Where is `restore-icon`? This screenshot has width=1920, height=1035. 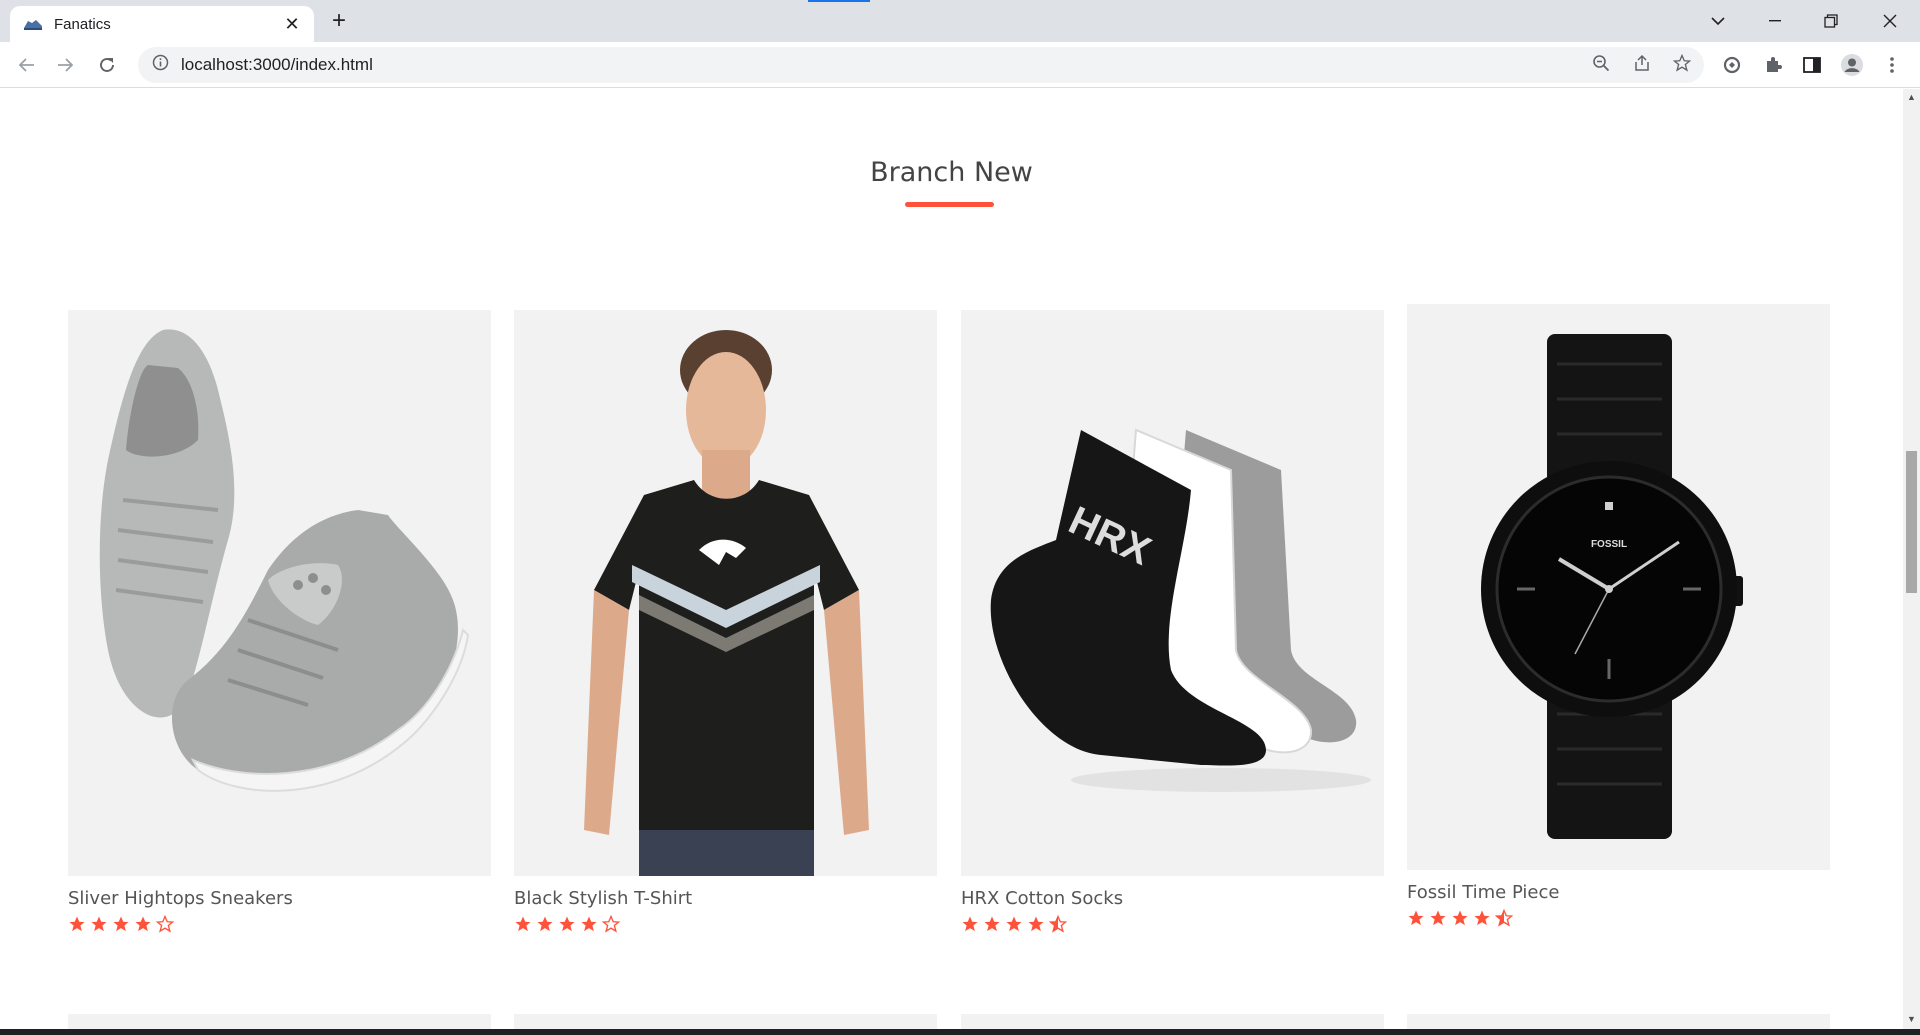
restore-icon is located at coordinates (1831, 21).